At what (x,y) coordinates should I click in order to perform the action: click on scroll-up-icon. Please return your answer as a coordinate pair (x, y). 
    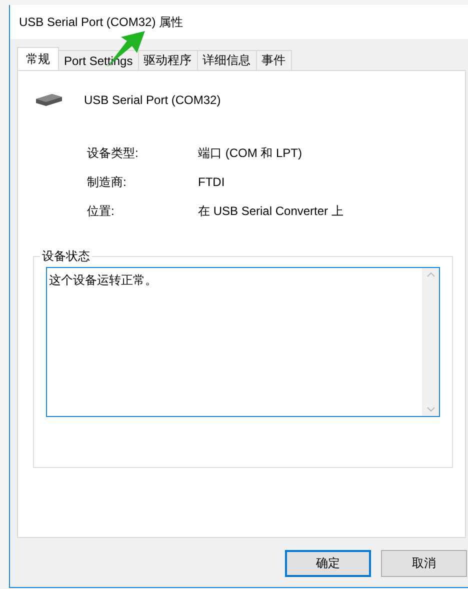
    Looking at the image, I should click on (430, 274).